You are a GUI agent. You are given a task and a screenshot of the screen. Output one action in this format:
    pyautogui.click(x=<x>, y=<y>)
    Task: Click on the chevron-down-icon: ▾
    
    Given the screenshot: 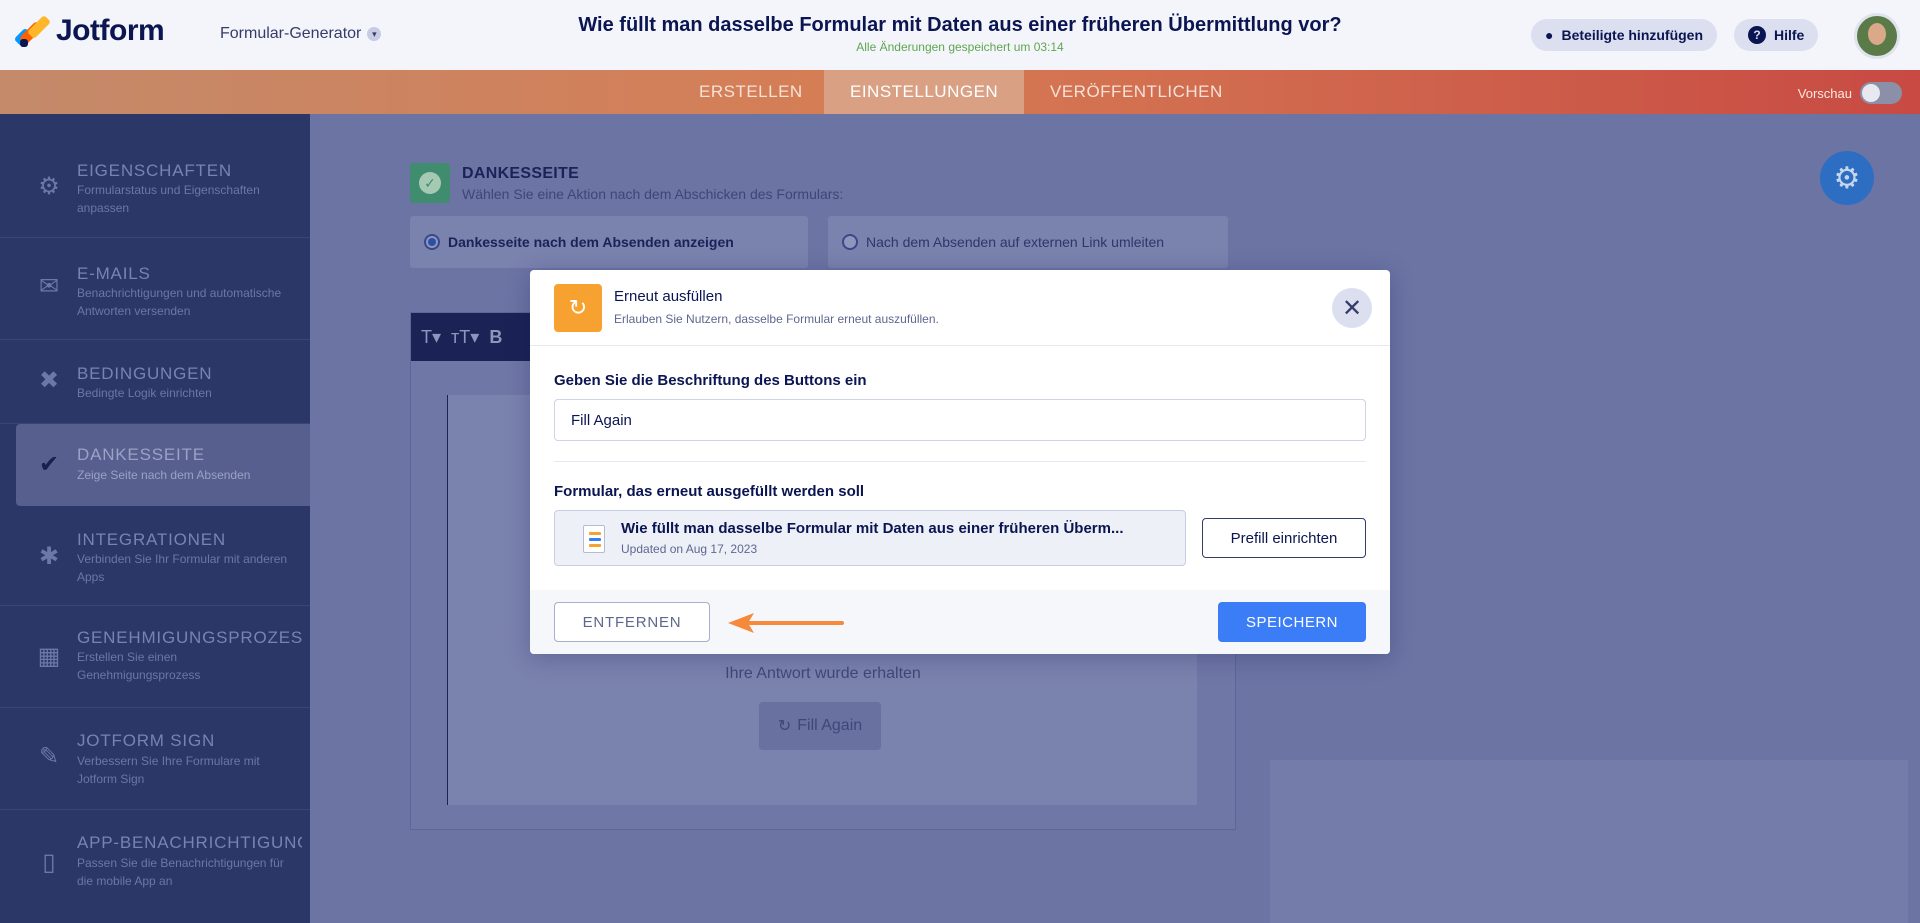 What is the action you would take?
    pyautogui.click(x=374, y=34)
    